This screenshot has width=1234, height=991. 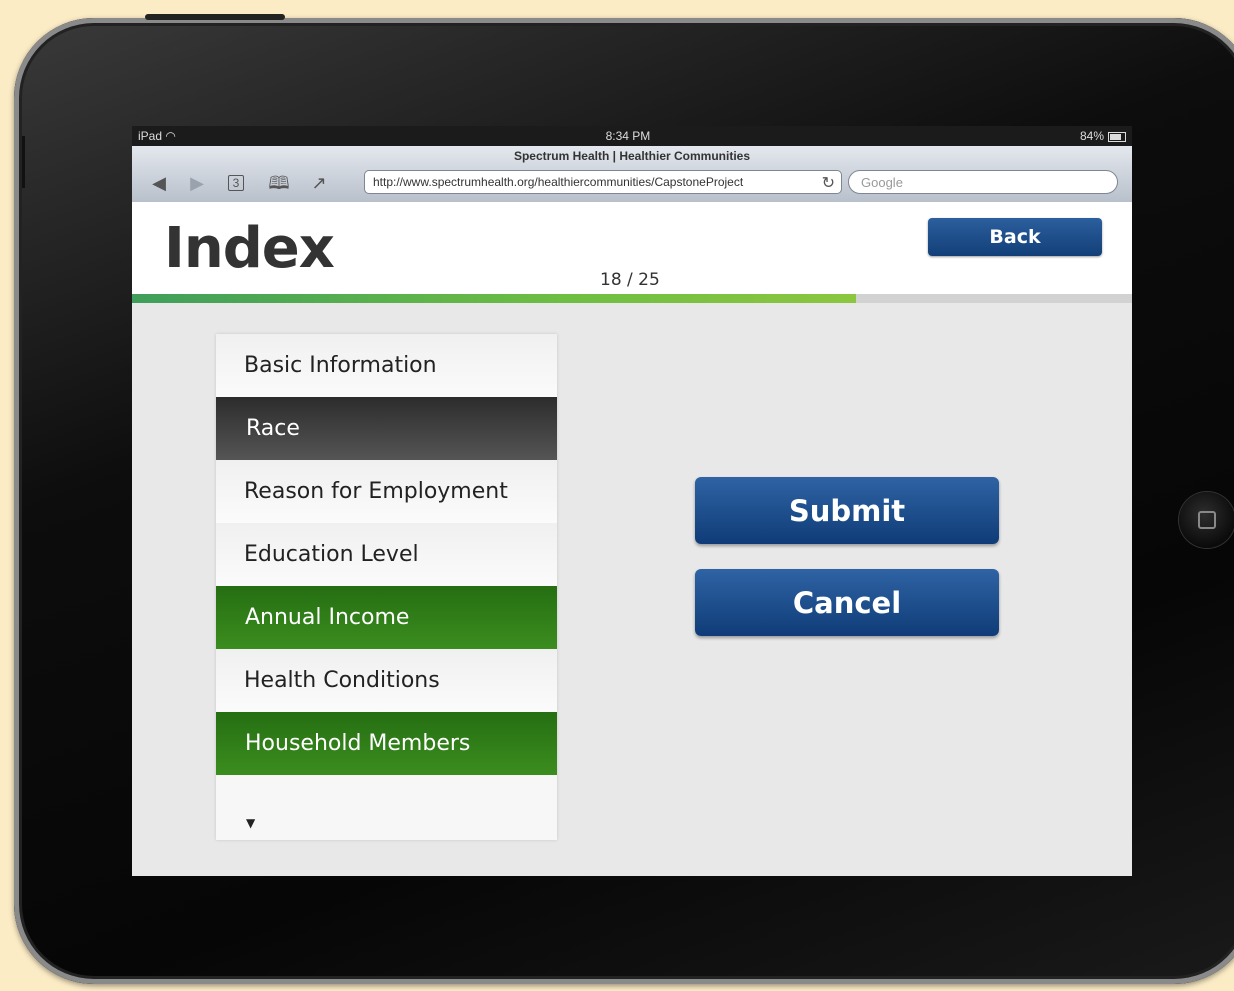 What do you see at coordinates (159, 183) in the screenshot?
I see `back-arrow-icon: ◀` at bounding box center [159, 183].